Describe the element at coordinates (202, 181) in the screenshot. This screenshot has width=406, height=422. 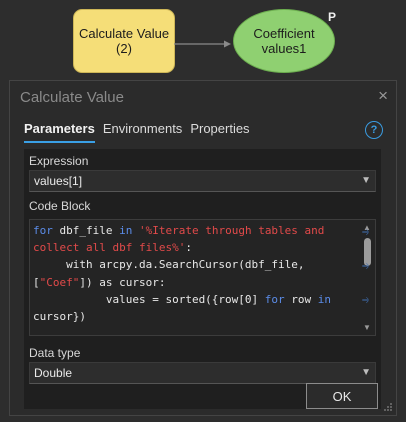
I see `expression-input: values[1] ▼` at that location.